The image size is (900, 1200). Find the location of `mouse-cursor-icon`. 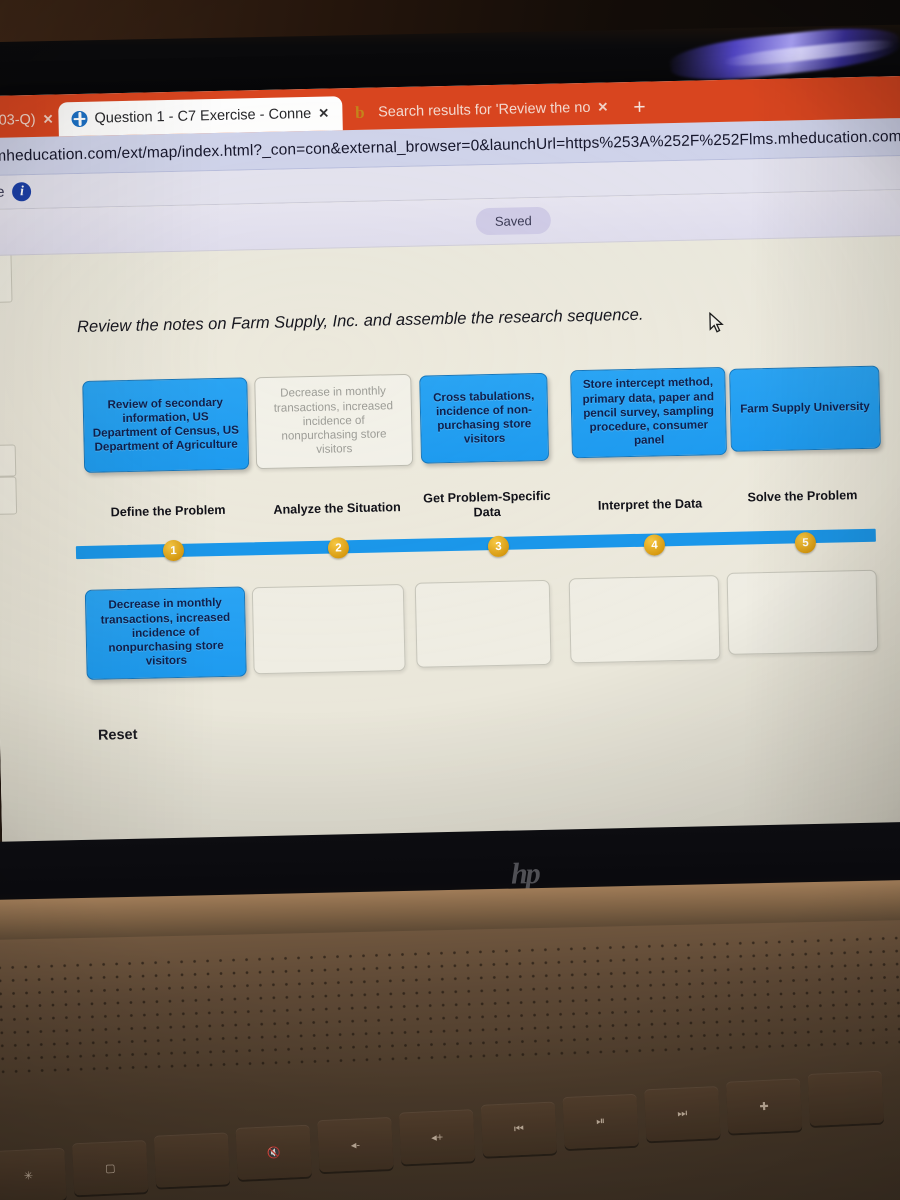

mouse-cursor-icon is located at coordinates (716, 322).